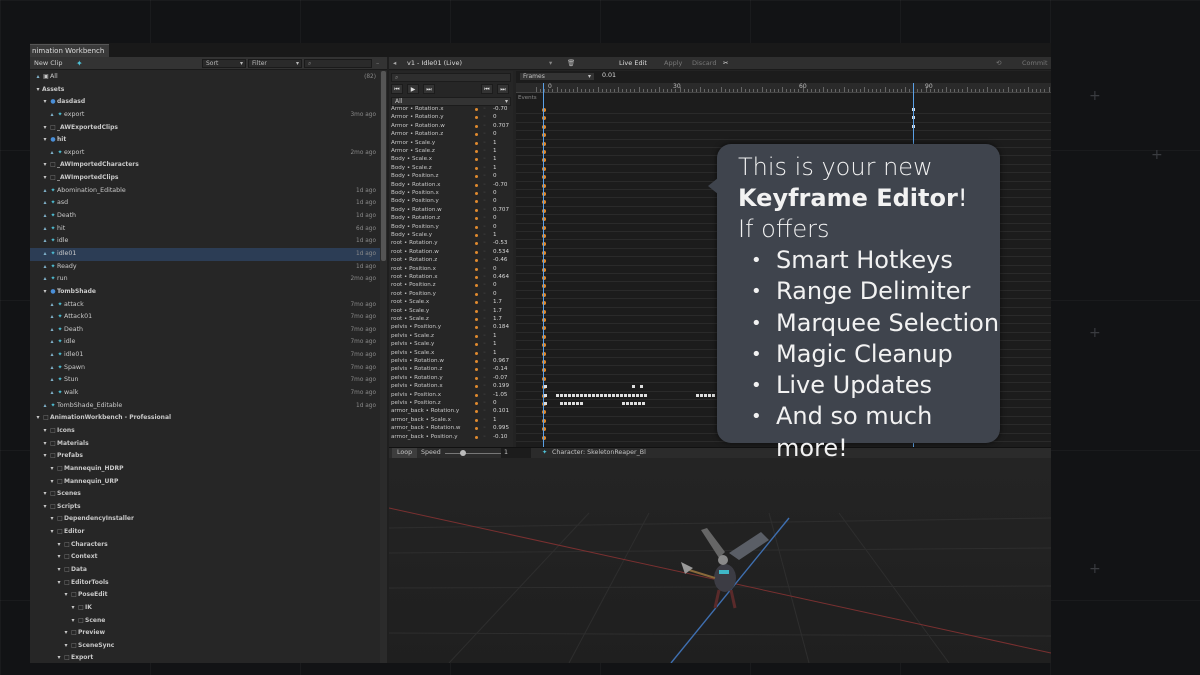 The height and width of the screenshot is (675, 1200). Describe the element at coordinates (205, 267) in the screenshot. I see `tree-row: ▴ ✦Ready 1d ago` at that location.